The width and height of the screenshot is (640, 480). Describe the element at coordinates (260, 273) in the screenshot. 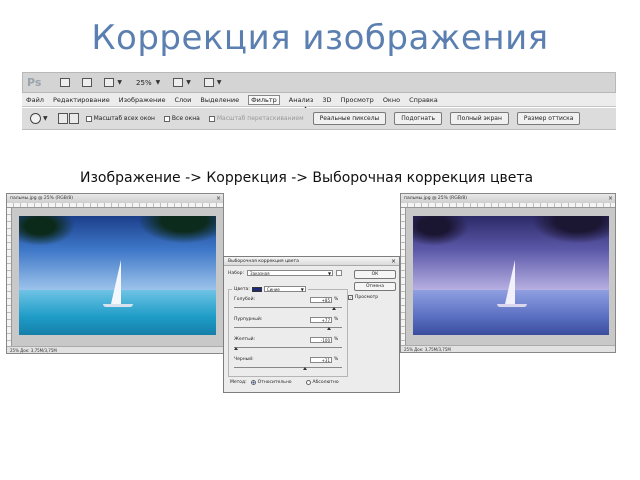

I see `preset-value: Заказная` at that location.